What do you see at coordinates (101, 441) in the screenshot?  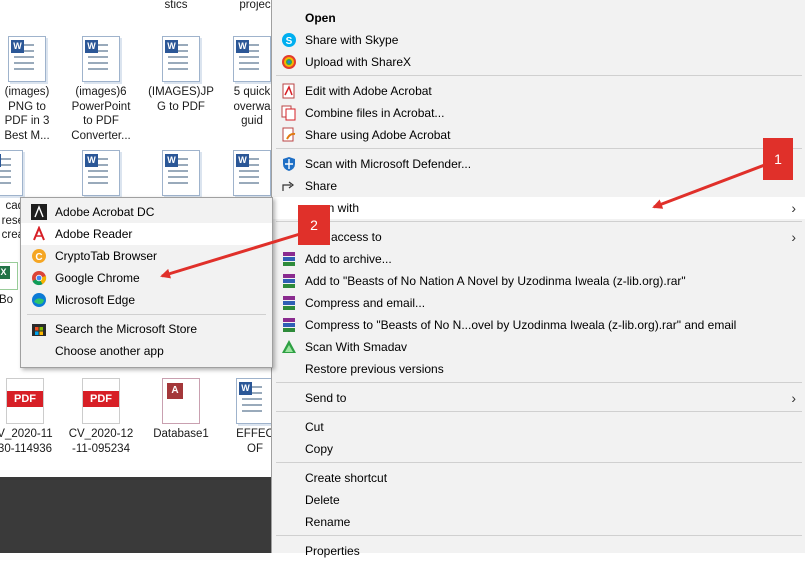 I see `file-name: CV_2020-12 -11-095234` at bounding box center [101, 441].